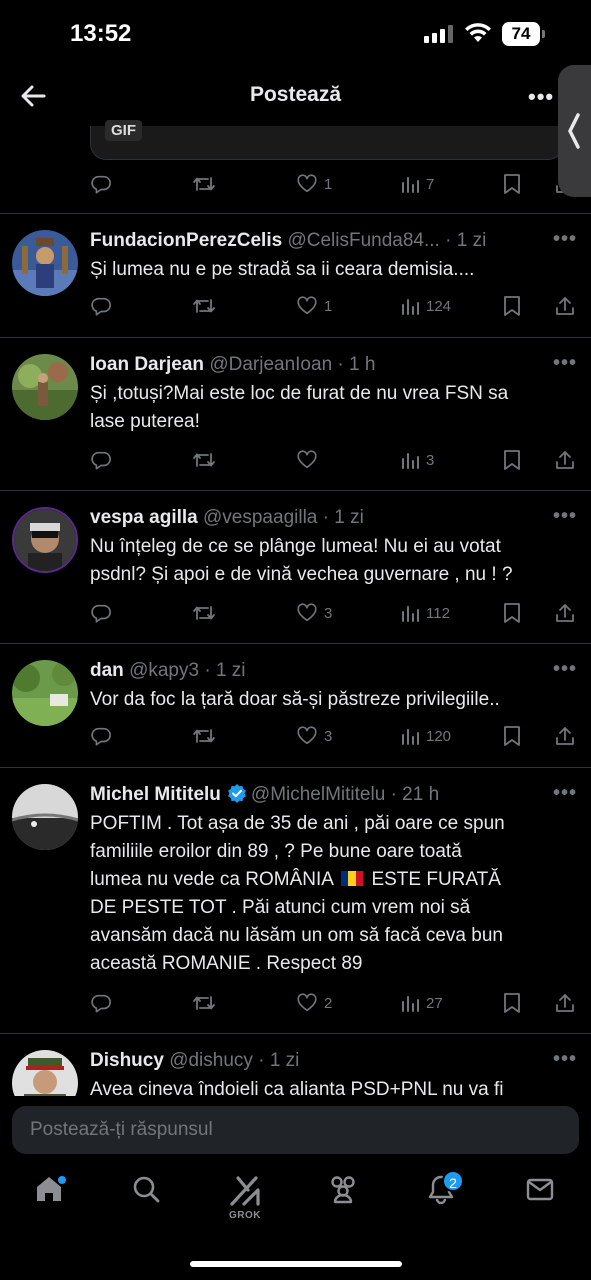  Describe the element at coordinates (453, 1181) in the screenshot. I see `notifications-count-badge: 2` at that location.